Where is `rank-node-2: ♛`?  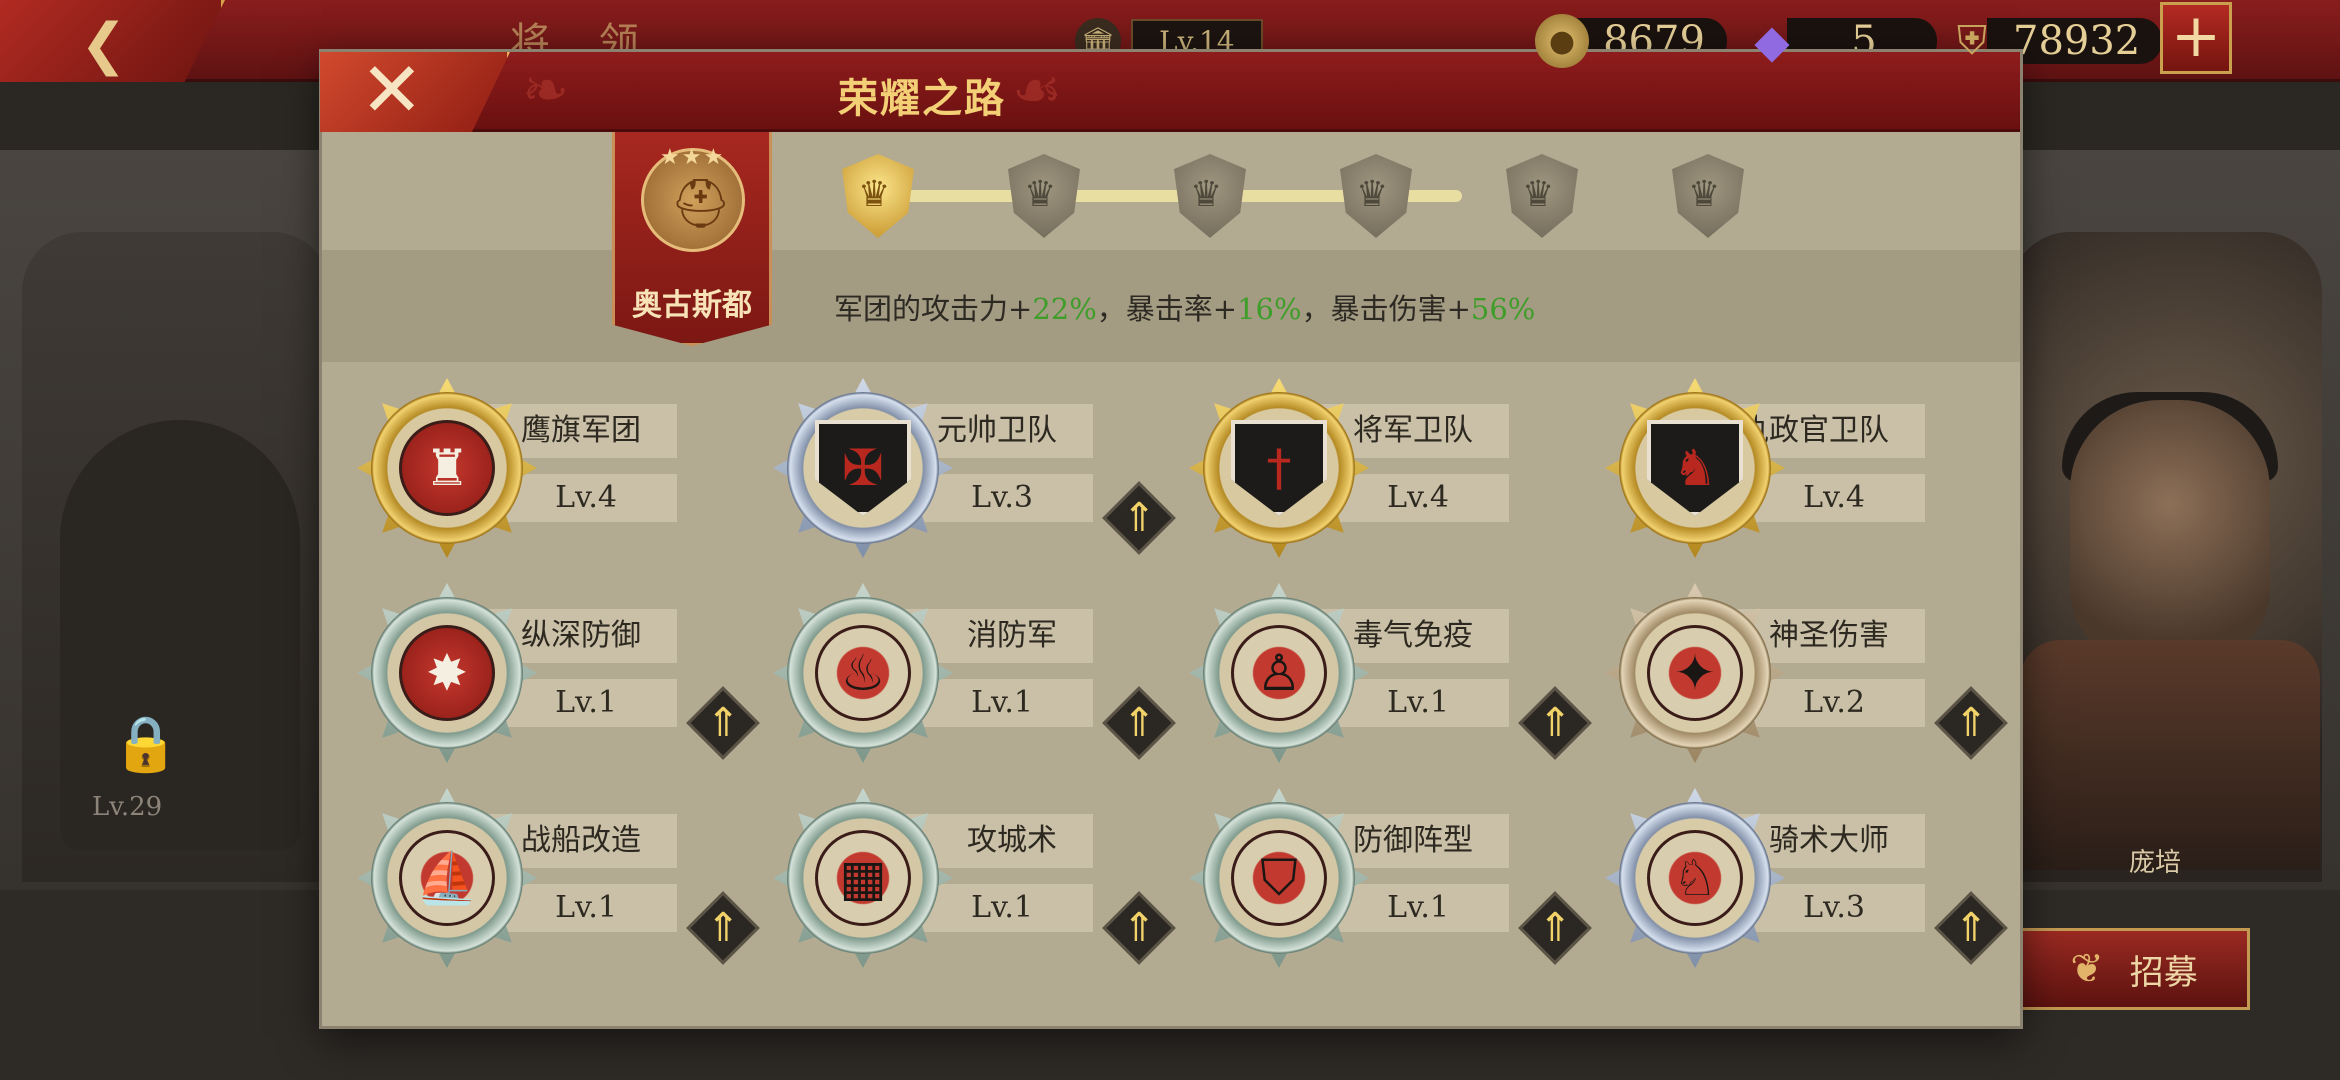
rank-node-2: ♛ is located at coordinates (1044, 196).